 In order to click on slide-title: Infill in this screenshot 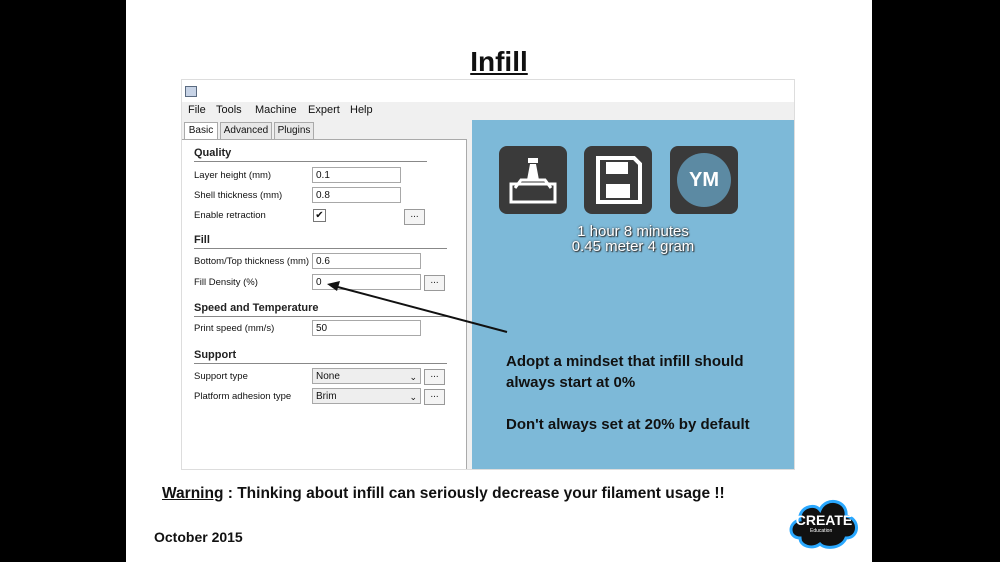, I will do `click(499, 61)`.